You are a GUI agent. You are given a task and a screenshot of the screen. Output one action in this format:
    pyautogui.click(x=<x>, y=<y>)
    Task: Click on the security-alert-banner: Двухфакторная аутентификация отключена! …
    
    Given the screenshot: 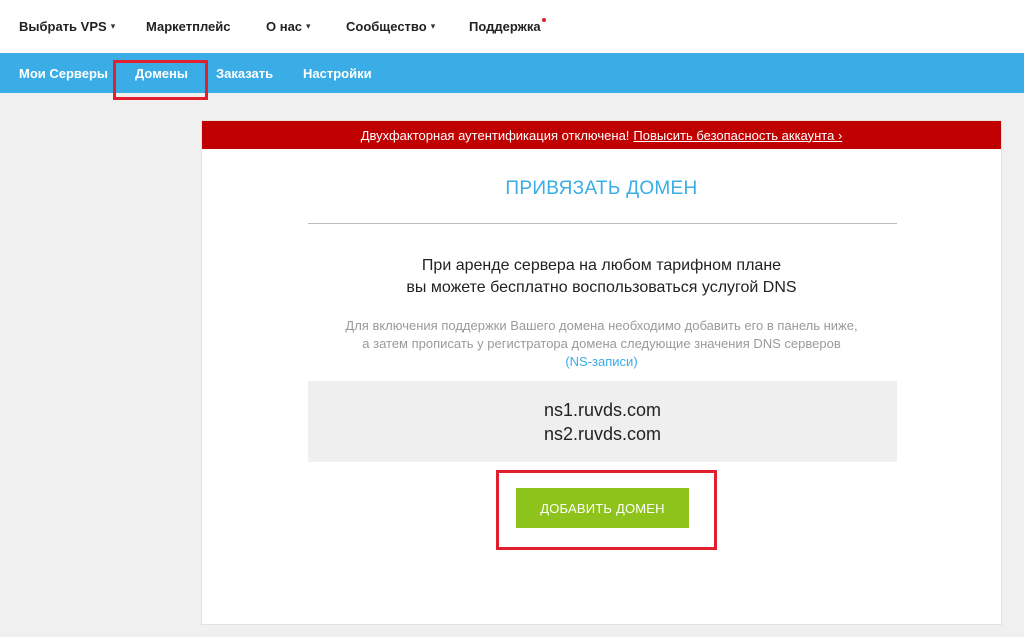 What is the action you would take?
    pyautogui.click(x=601, y=135)
    